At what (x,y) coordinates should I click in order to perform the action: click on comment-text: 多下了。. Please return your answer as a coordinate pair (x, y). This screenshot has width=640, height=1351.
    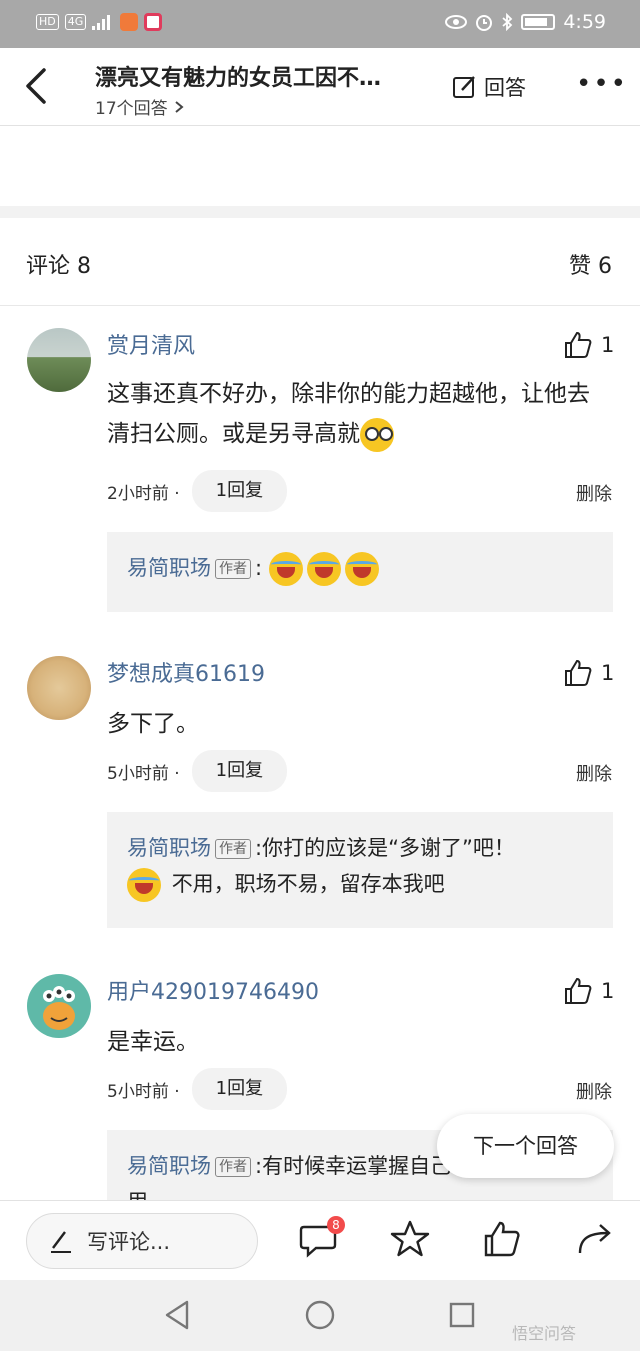
    Looking at the image, I should click on (153, 724).